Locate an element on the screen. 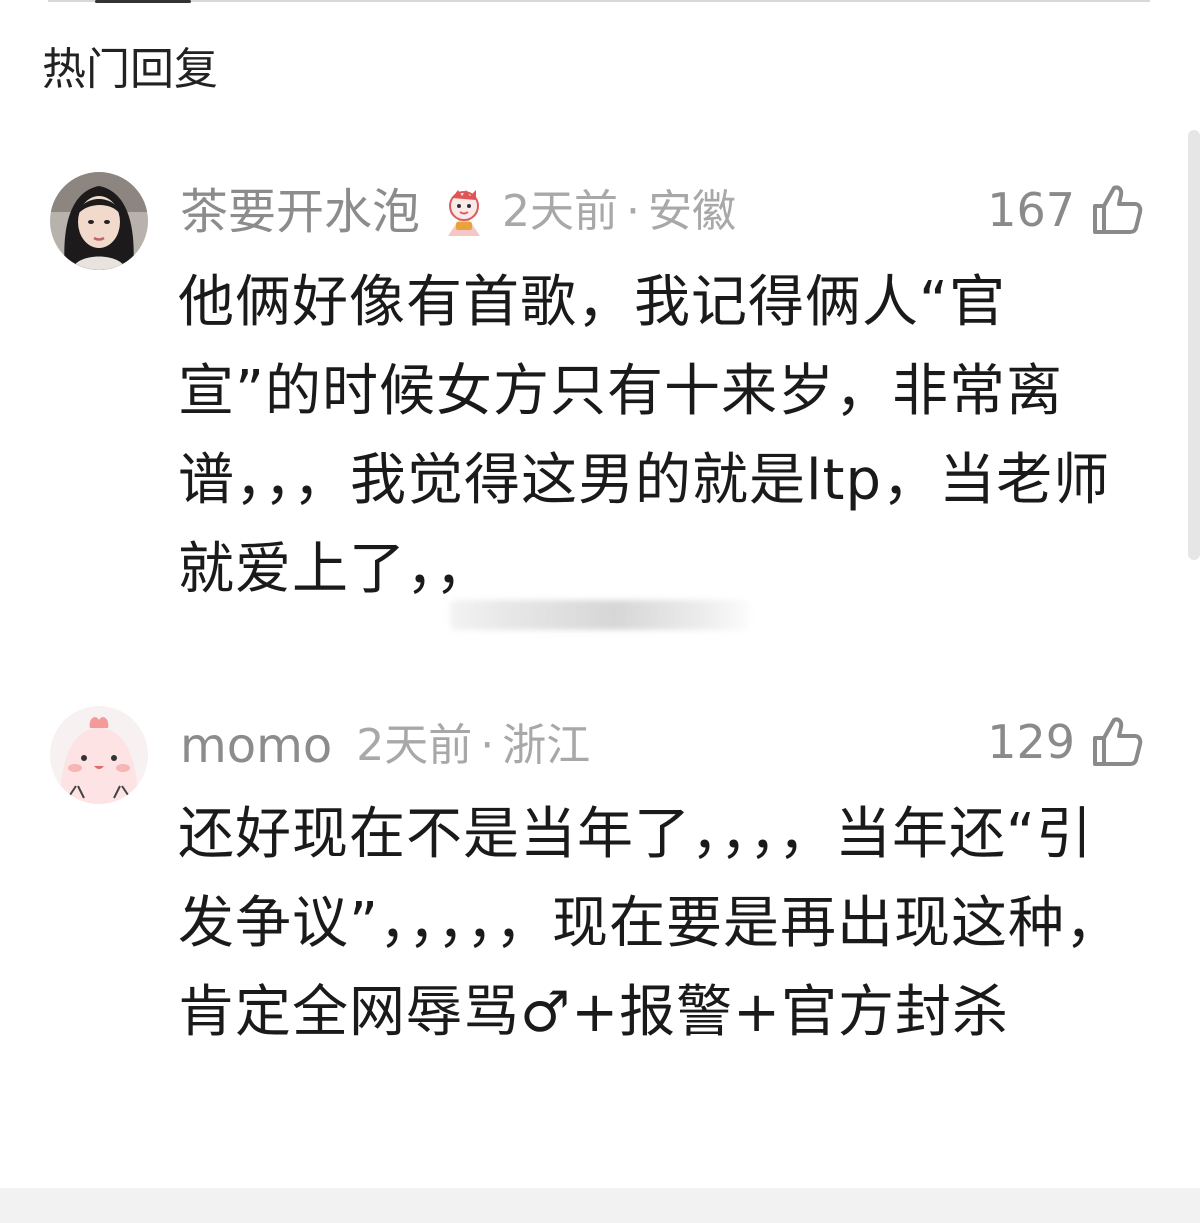  comment-location: 浙江 is located at coordinates (546, 745).